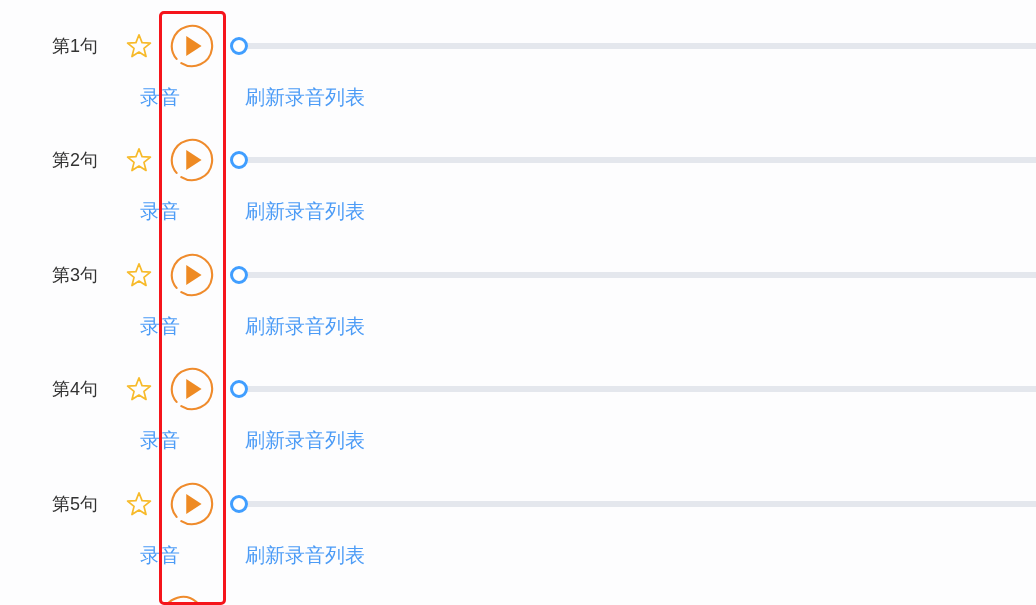 The height and width of the screenshot is (605, 1036). What do you see at coordinates (75, 275) in the screenshot?
I see `sentence-label: 第3句` at bounding box center [75, 275].